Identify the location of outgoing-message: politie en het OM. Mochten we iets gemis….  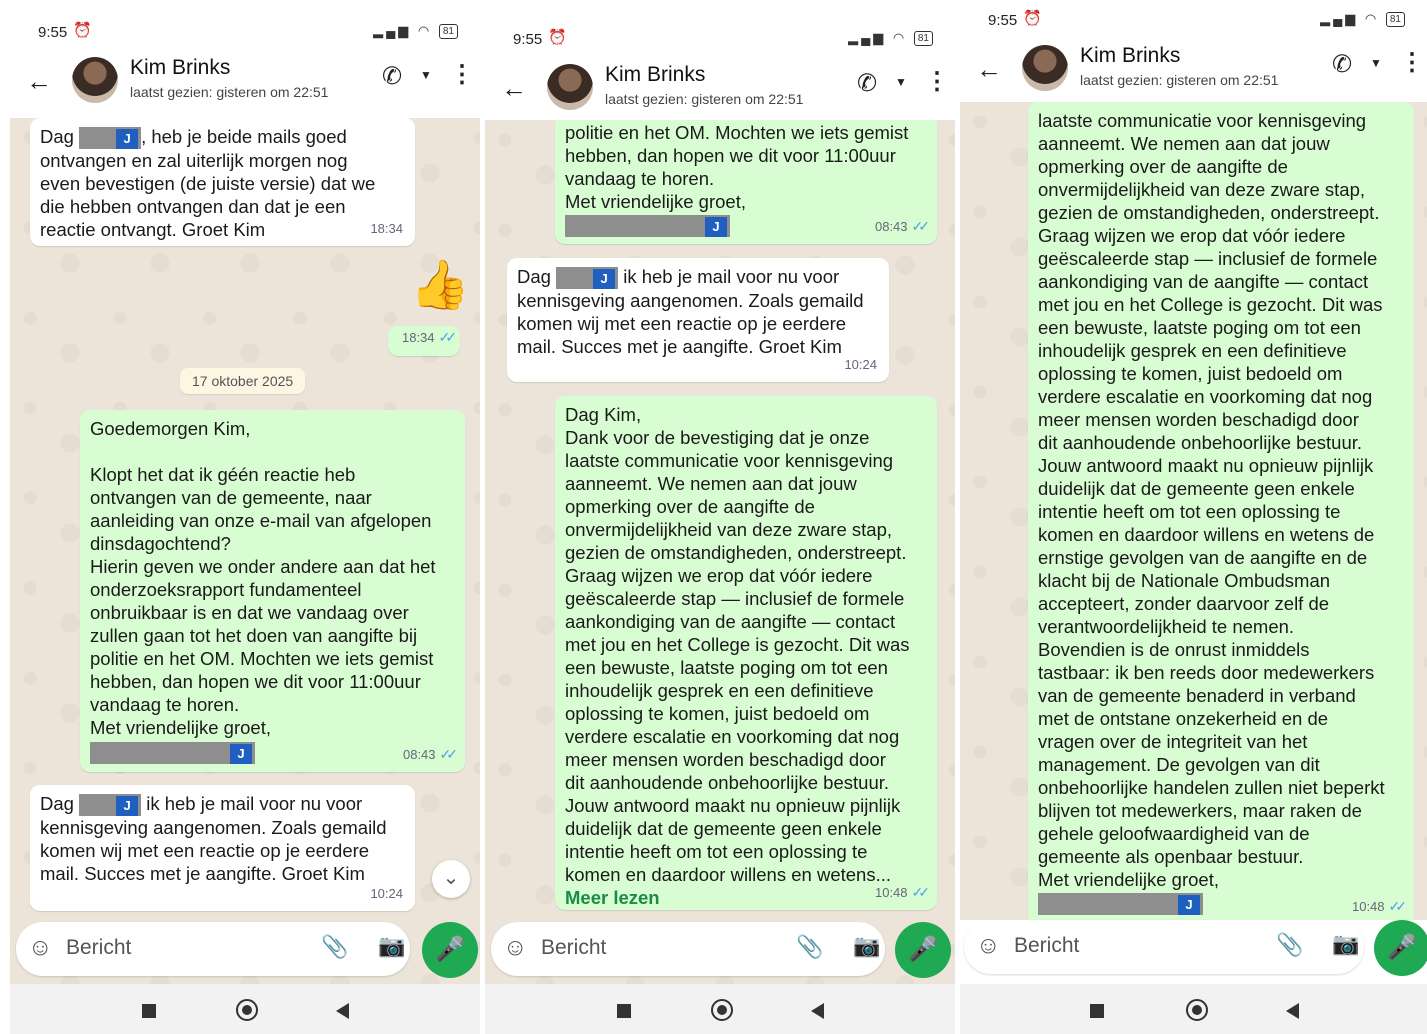
(746, 182).